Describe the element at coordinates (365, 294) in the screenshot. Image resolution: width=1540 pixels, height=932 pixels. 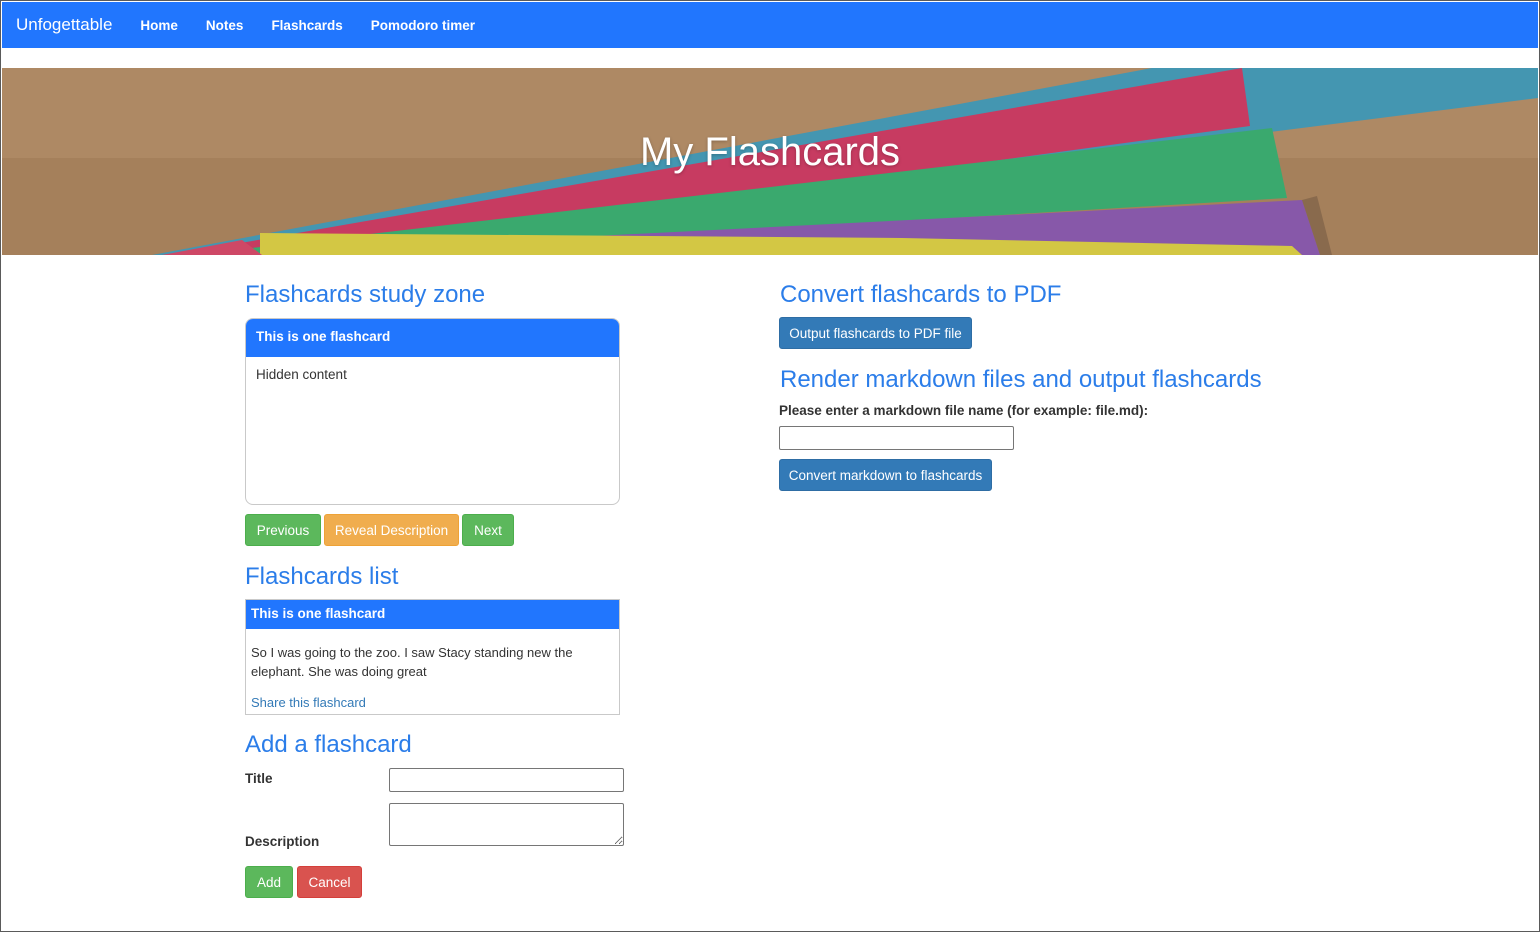
I see `study-zone-heading: Flashcards study zone` at that location.